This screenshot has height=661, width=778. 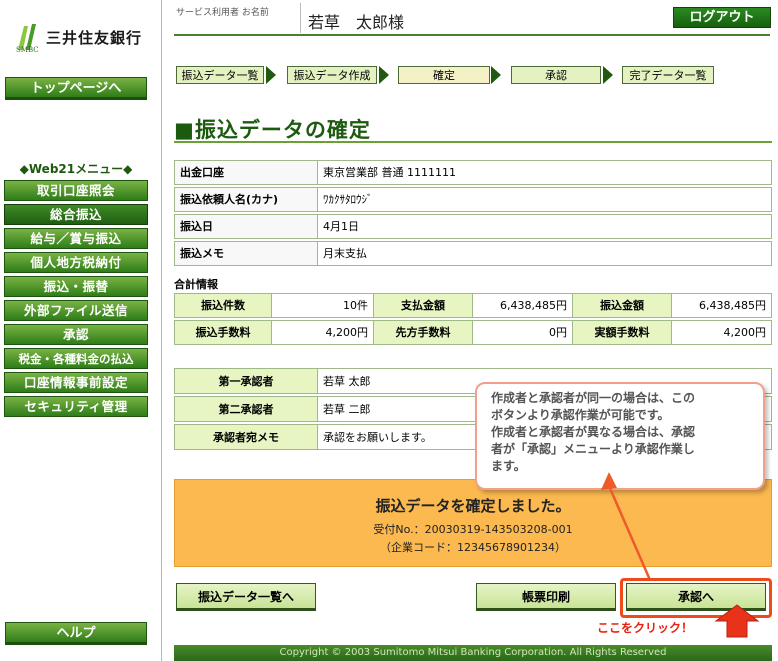 I want to click on header-separator, so click(x=300, y=18).